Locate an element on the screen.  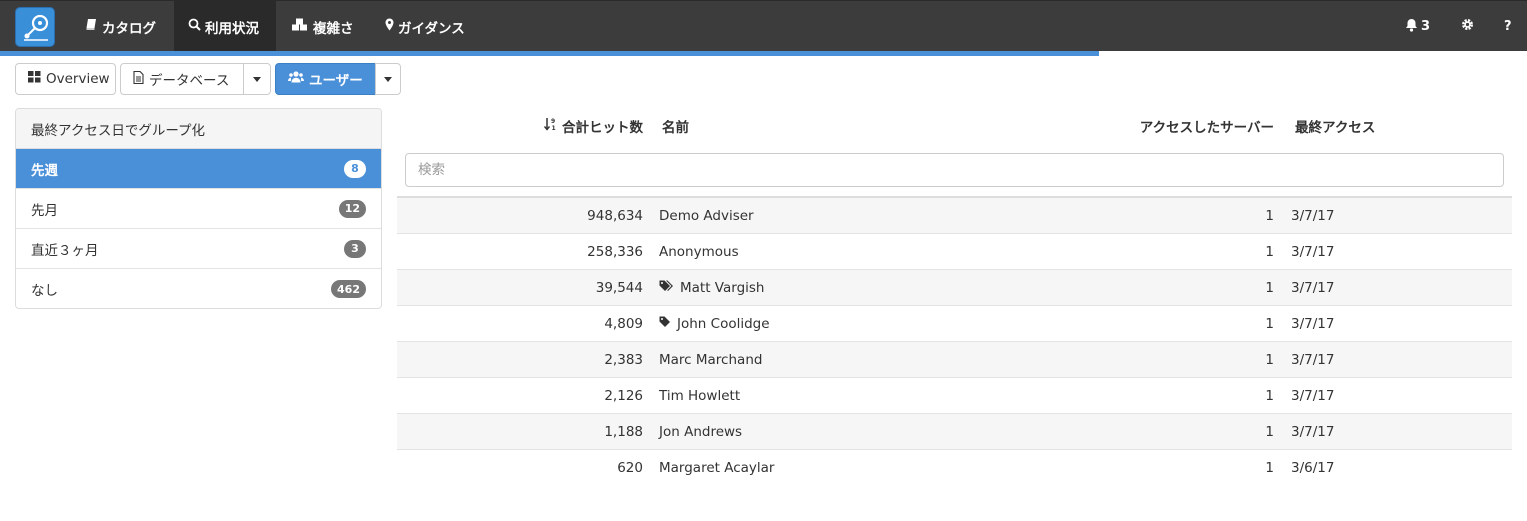
nav-complexity: 複雑さ is located at coordinates (322, 26).